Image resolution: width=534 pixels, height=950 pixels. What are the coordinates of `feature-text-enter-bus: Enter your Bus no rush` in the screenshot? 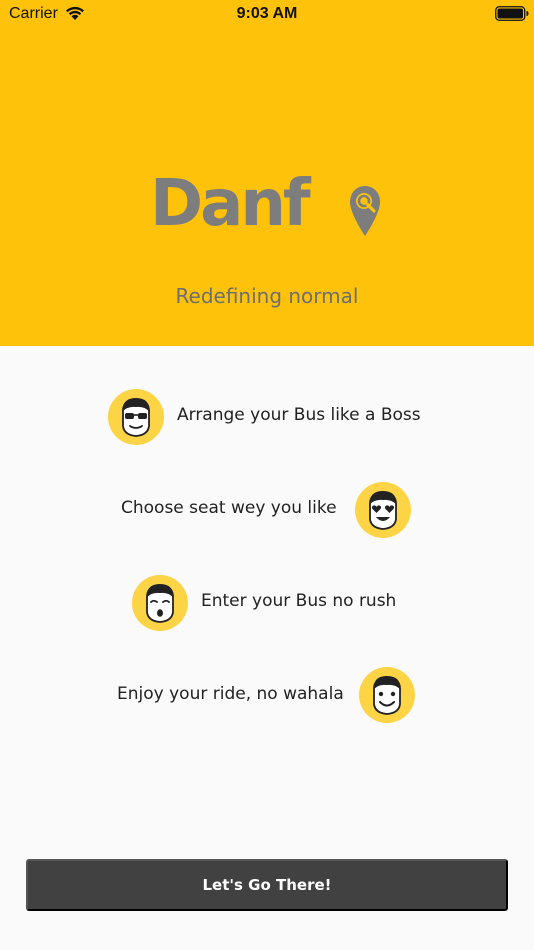 It's located at (299, 601).